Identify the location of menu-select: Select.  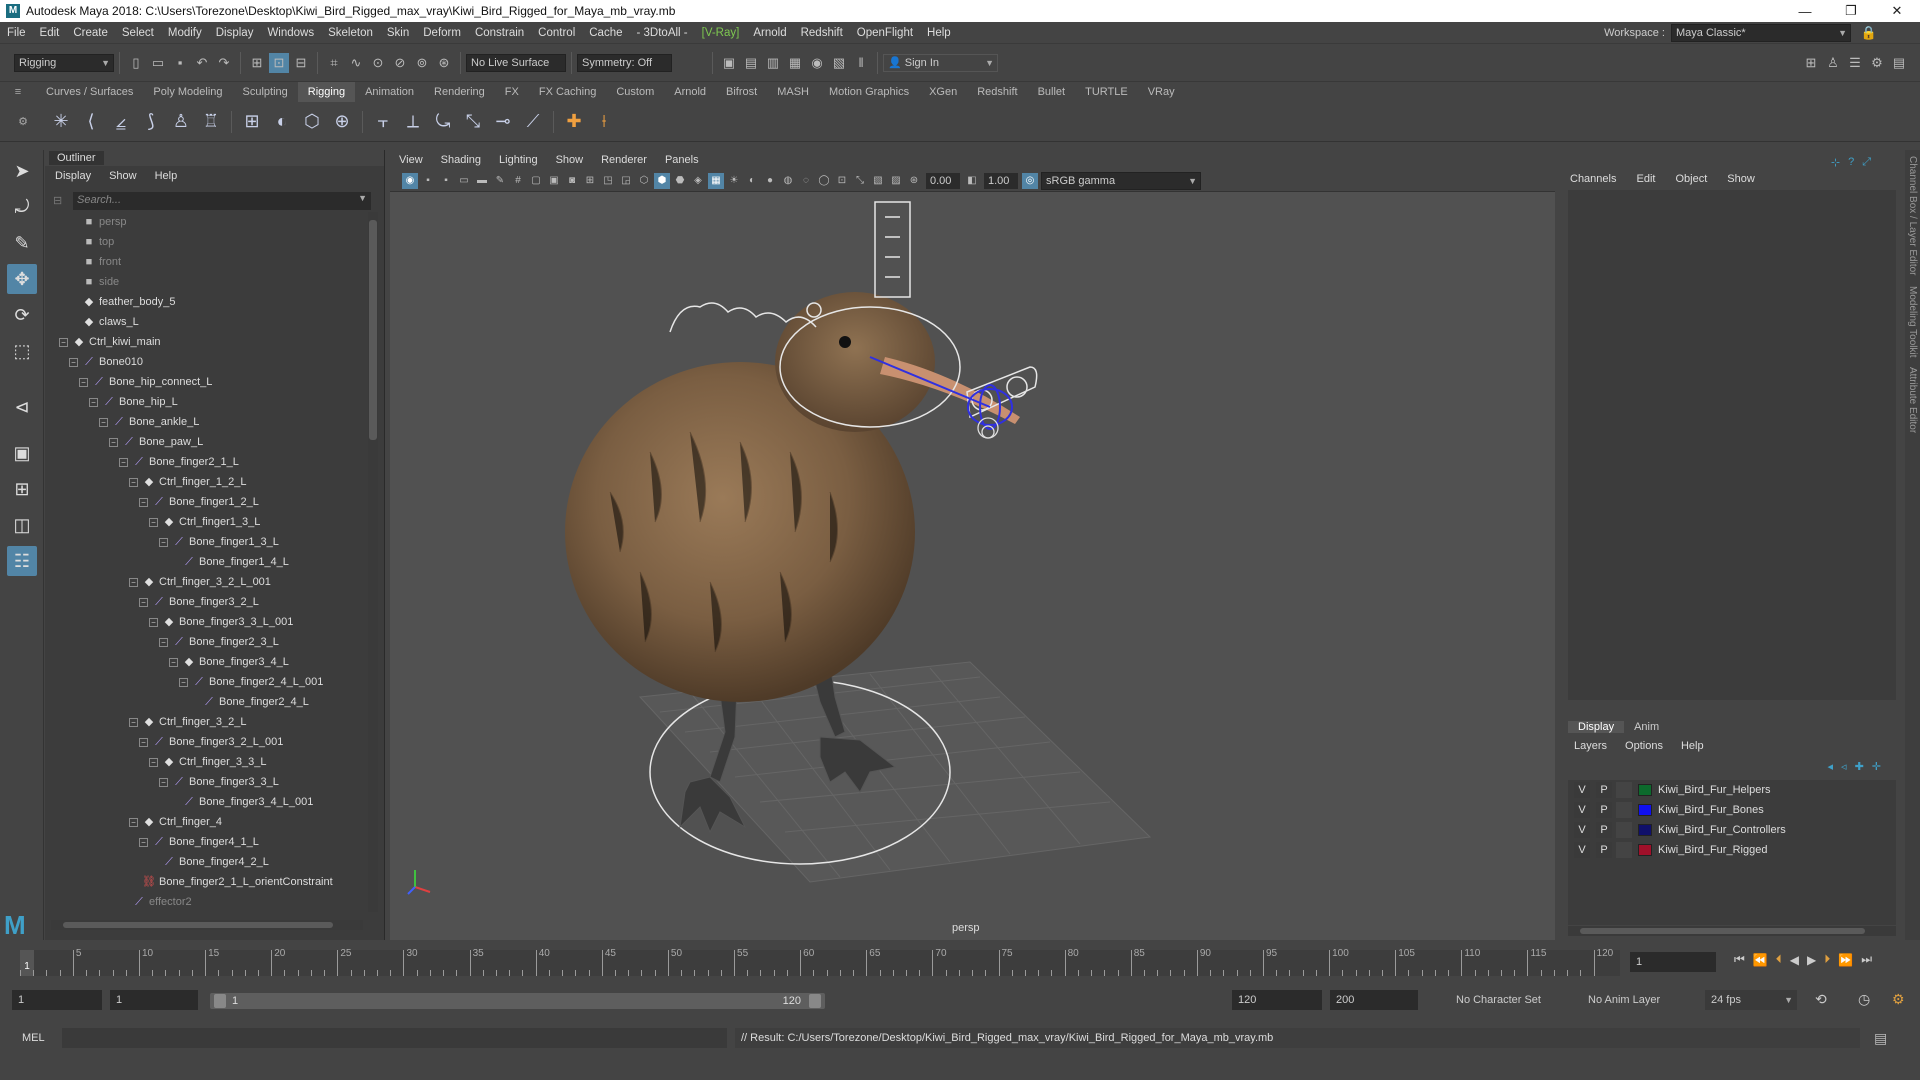
(138, 33).